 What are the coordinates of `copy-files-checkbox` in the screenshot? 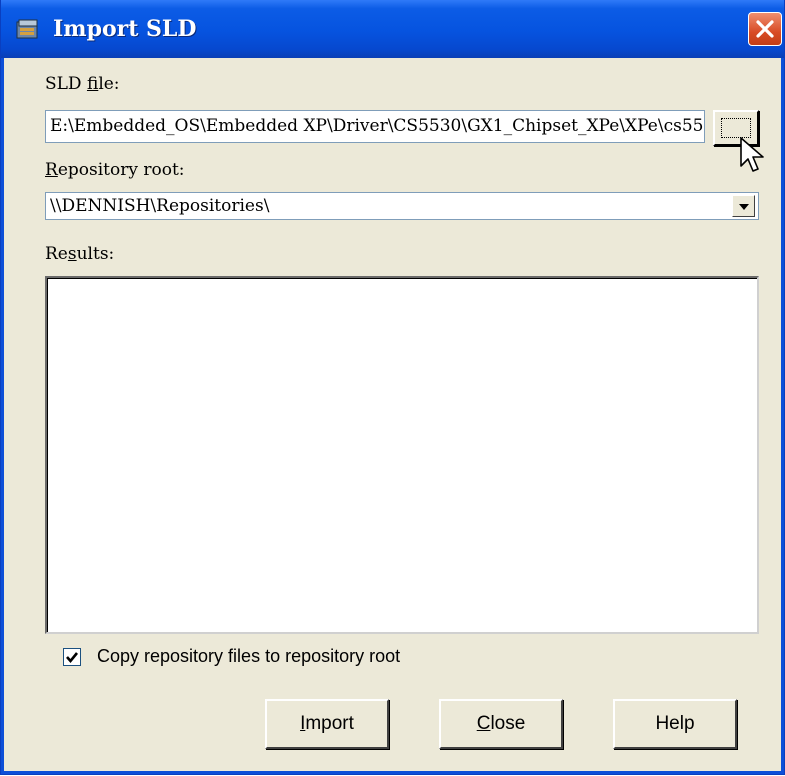 It's located at (72, 657).